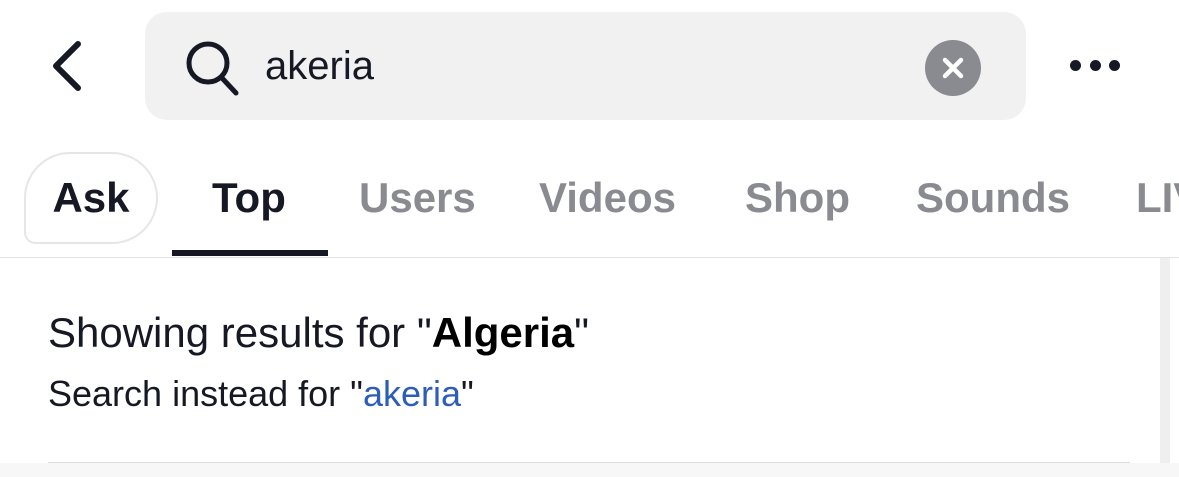 This screenshot has width=1179, height=477. I want to click on search-input, so click(585, 66).